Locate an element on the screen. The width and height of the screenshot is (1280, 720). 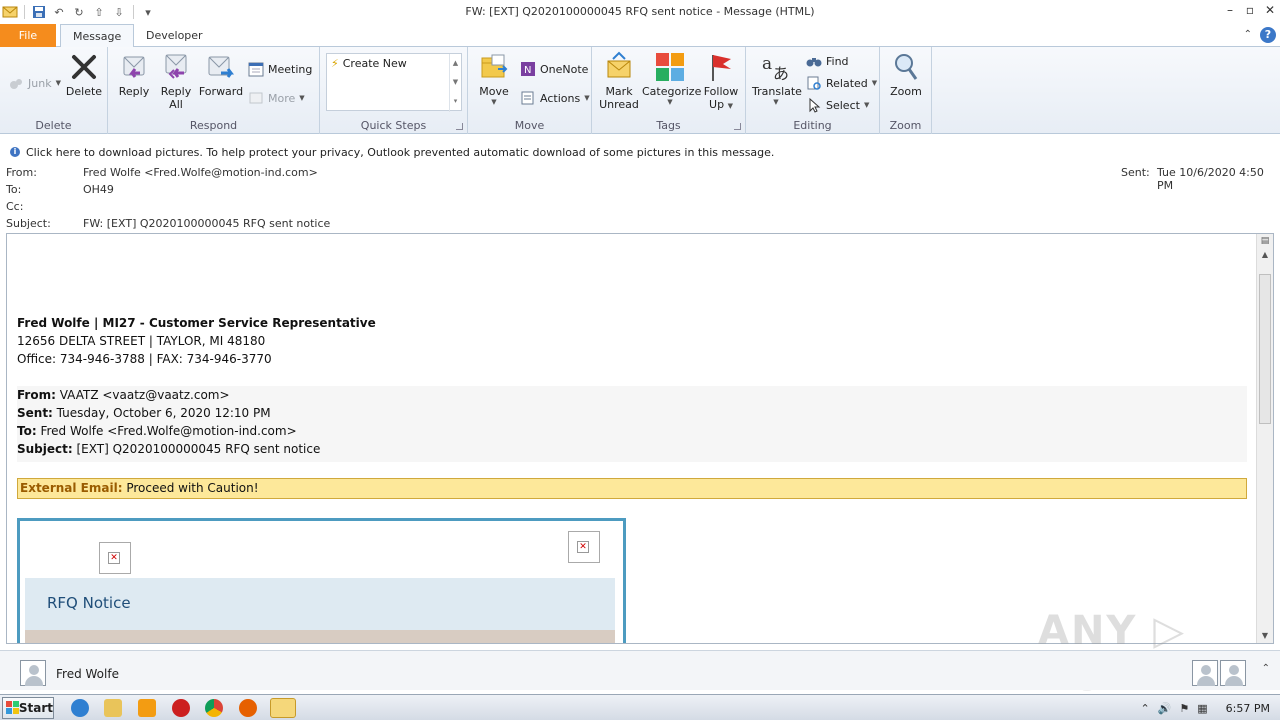
message-scrollbar: ▤ ▲ ▼ is located at coordinates (1264, 438).